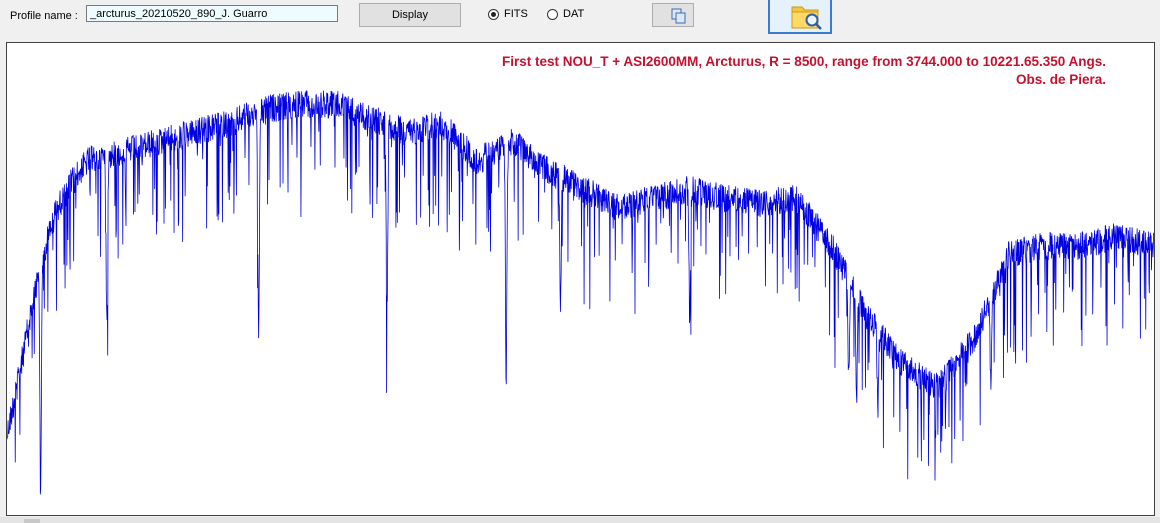 This screenshot has height=523, width=1160. I want to click on toolbar: Profile name : Display FITS DAT, so click(580, 20).